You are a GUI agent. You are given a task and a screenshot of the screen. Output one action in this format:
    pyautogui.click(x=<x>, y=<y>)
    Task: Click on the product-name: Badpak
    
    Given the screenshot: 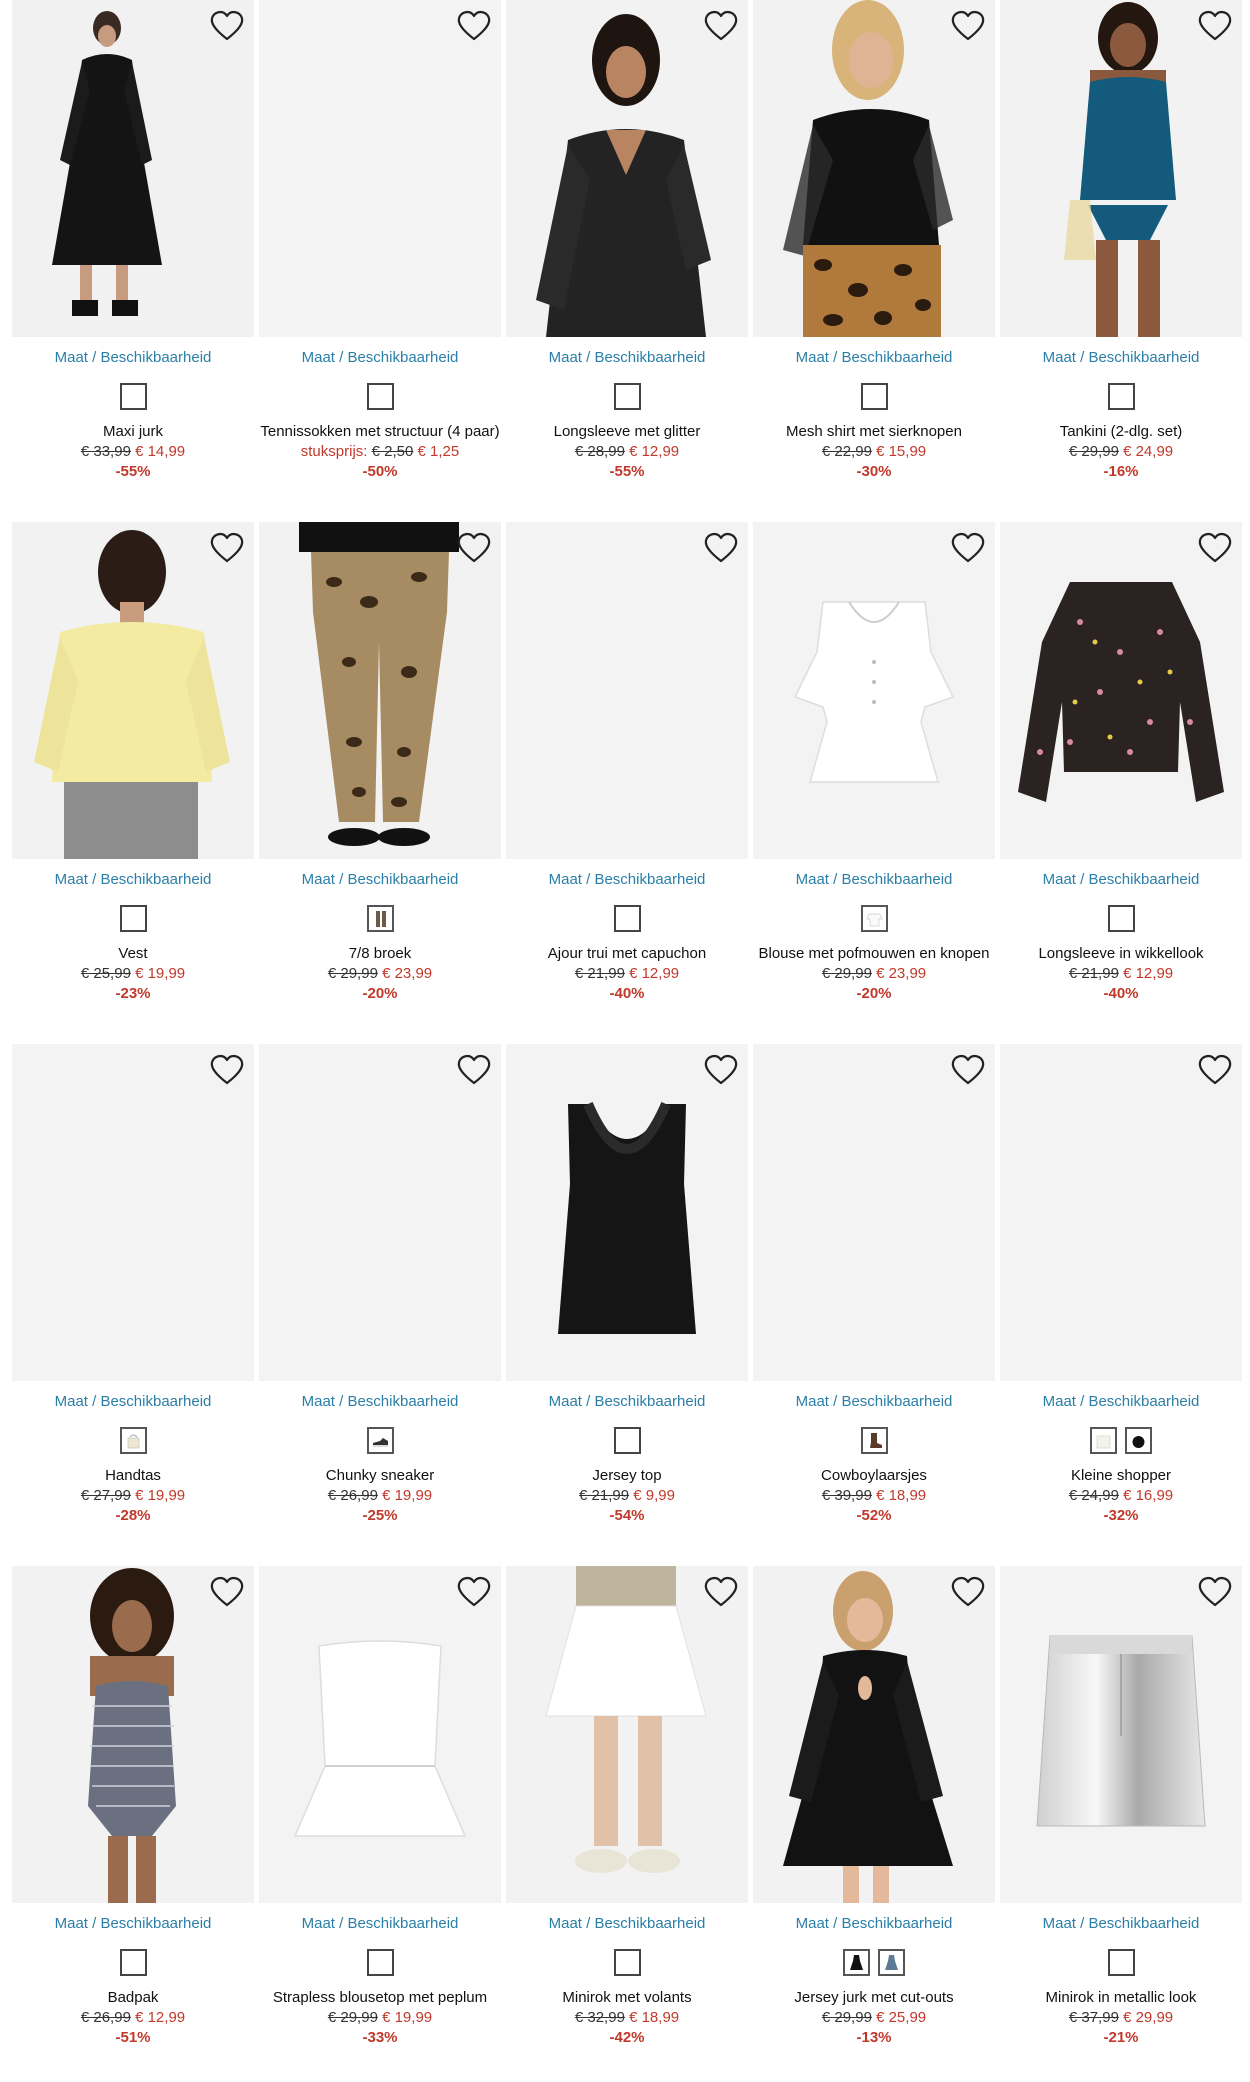 What is the action you would take?
    pyautogui.click(x=133, y=1997)
    